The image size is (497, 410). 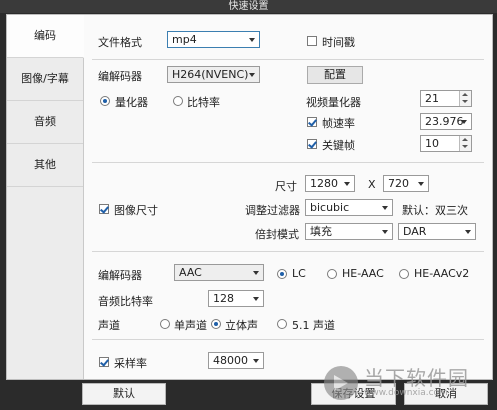 I want to click on timestamp-checkbox, so click(x=312, y=41).